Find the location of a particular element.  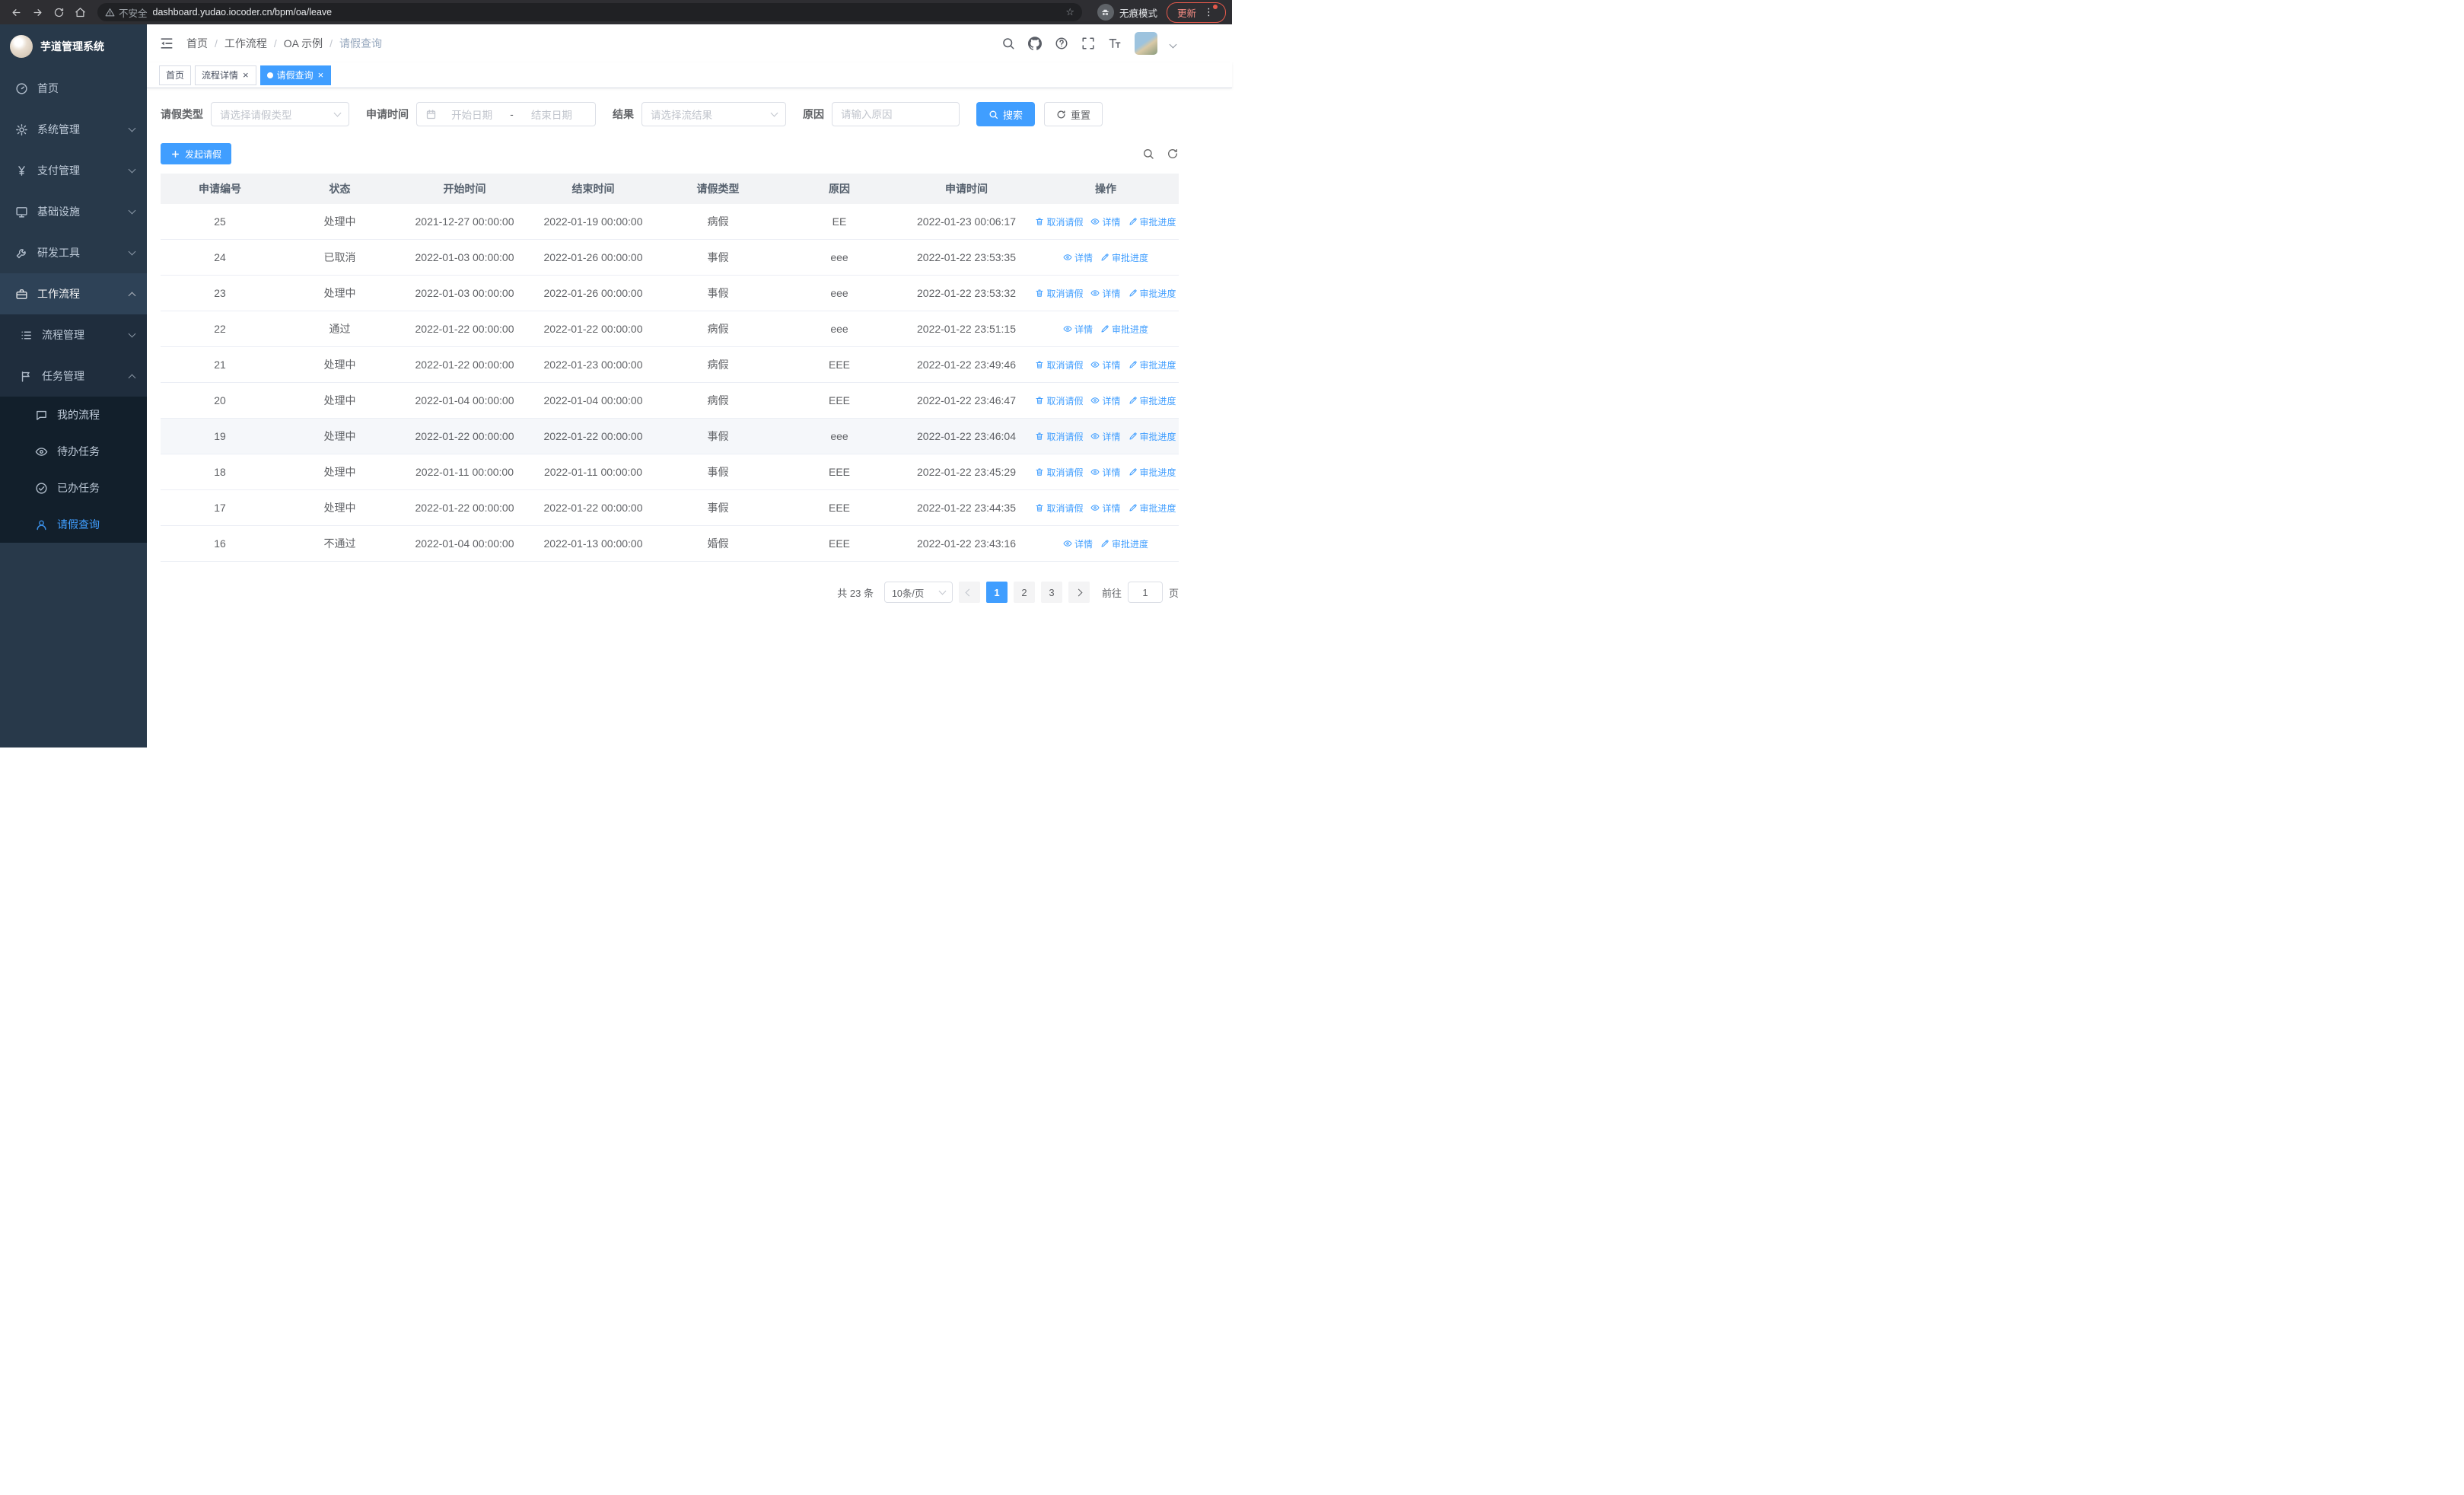

leave-type-select: 请选择请假类型 is located at coordinates (280, 114).